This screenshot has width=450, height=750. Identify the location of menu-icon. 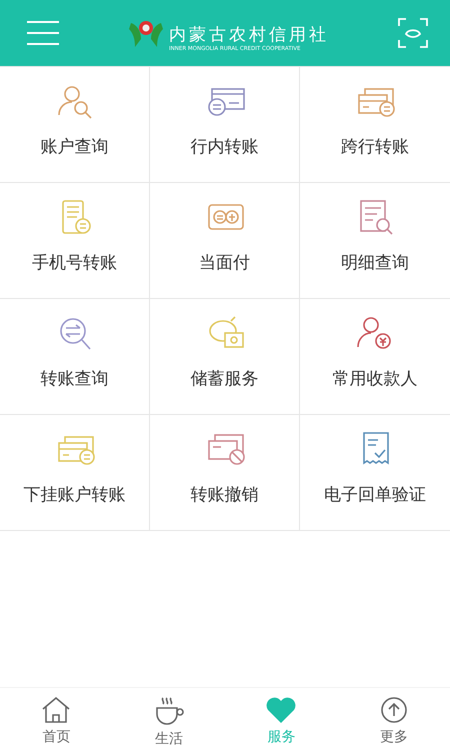
(43, 33).